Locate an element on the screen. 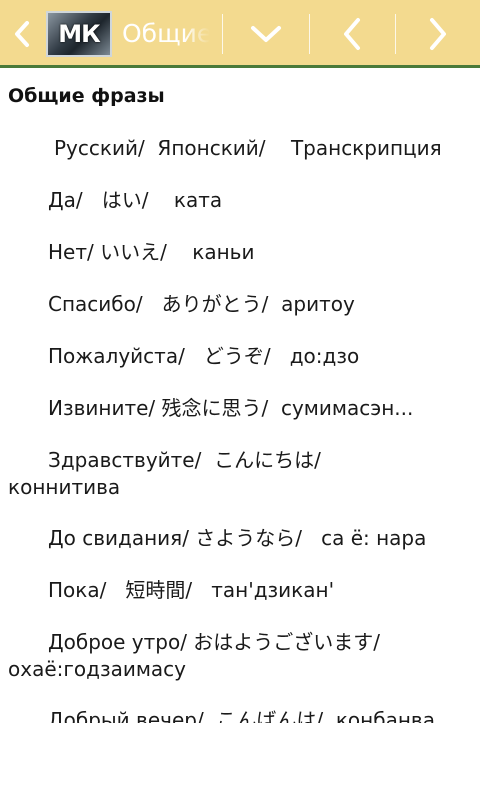 This screenshot has width=480, height=800. column-header-row: Русский/ Японский/ Транскрипция is located at coordinates (248, 148).